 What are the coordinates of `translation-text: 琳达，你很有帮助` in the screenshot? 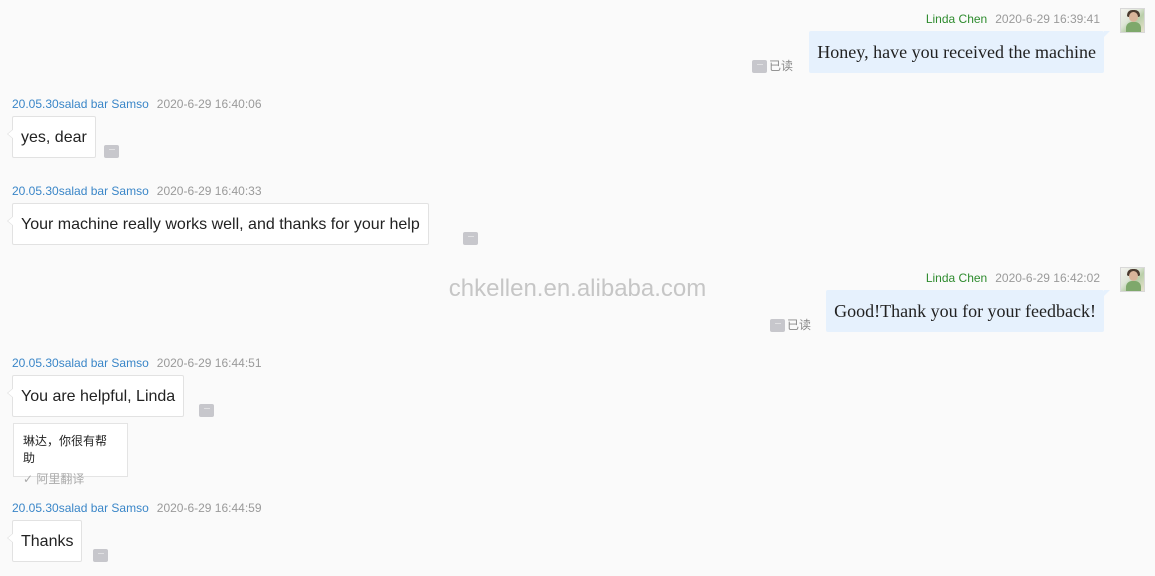 It's located at (65, 449).